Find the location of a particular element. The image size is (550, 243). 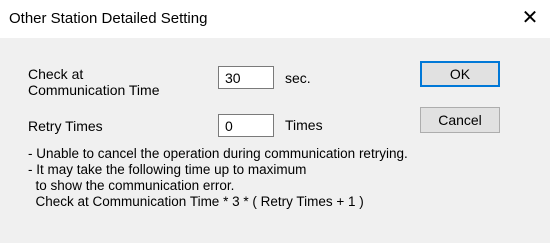

ok-button: OK is located at coordinates (460, 74).